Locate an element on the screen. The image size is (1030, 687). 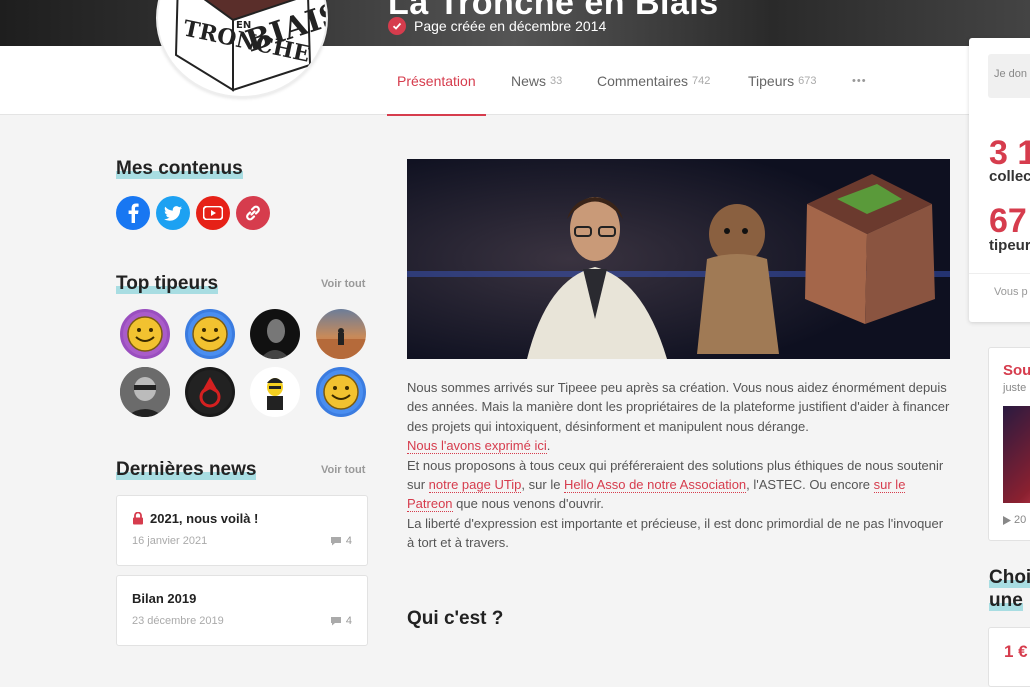
verified-check-icon is located at coordinates (397, 26).